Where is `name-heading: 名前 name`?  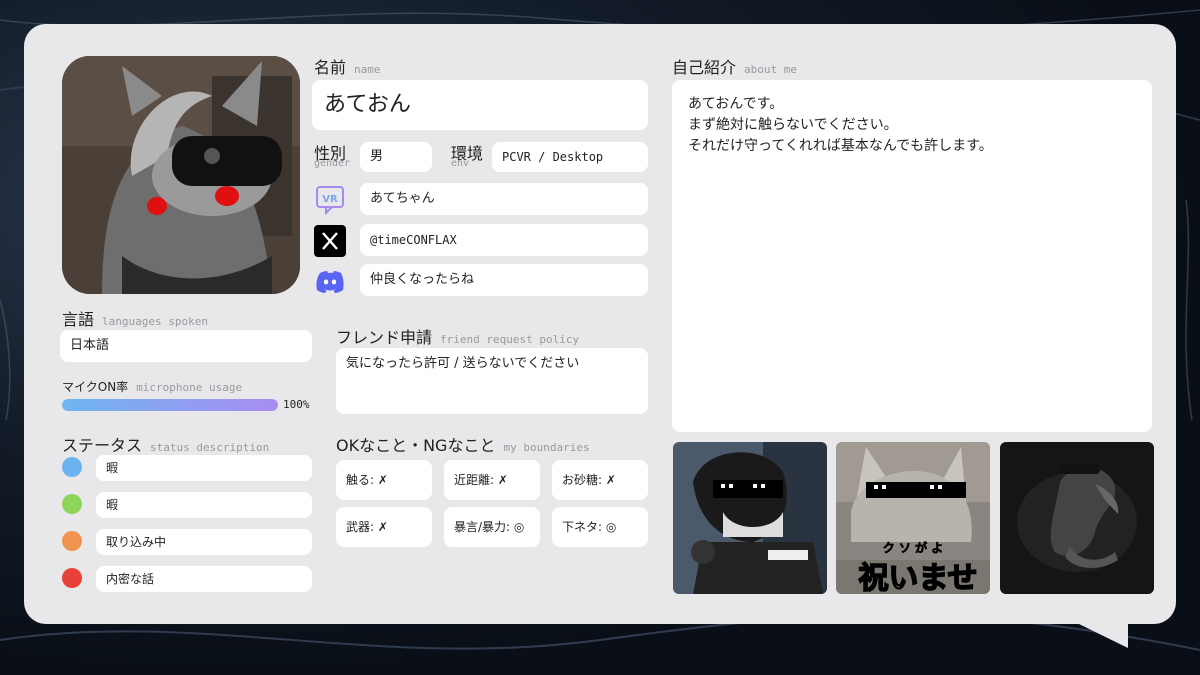
name-heading: 名前 name is located at coordinates (347, 66).